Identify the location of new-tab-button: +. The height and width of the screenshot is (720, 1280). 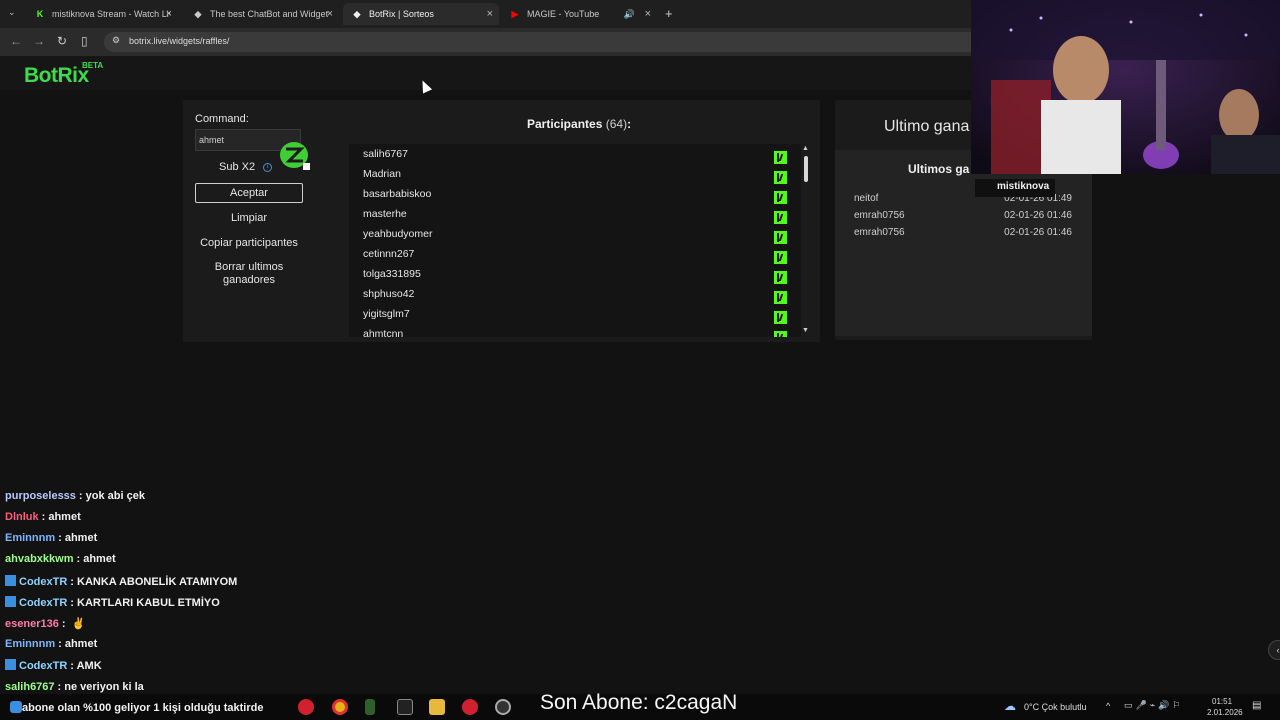
(669, 13).